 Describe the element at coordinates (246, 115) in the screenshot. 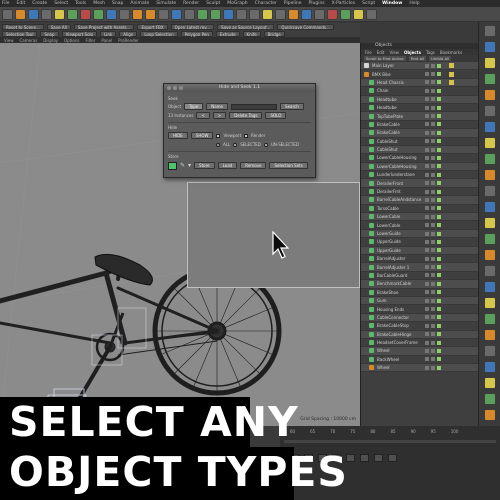

I see `delete-tags-button: Delete Tags` at that location.